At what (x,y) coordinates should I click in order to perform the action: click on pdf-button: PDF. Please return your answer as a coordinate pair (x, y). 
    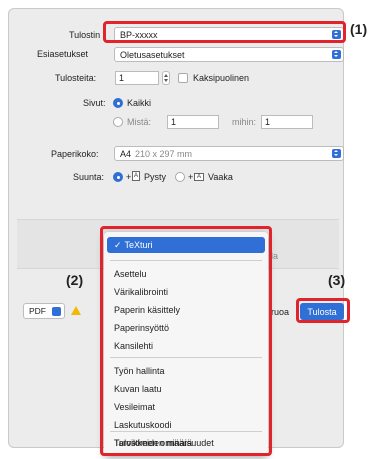
    Looking at the image, I should click on (44, 311).